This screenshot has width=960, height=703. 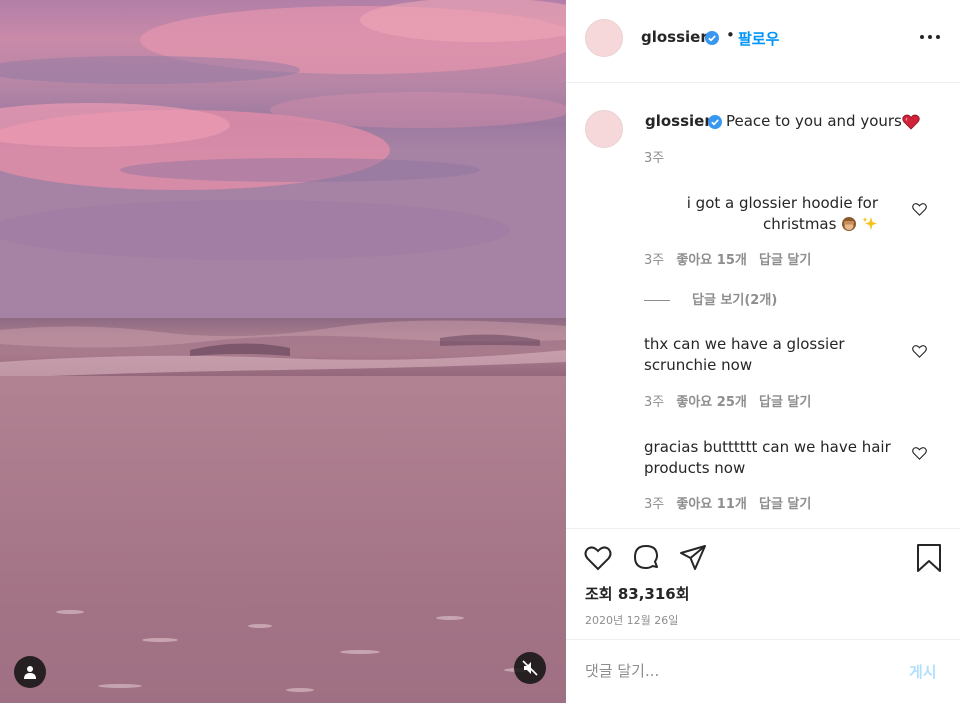 What do you see at coordinates (849, 224) in the screenshot?
I see `see-no-evil-monkey-emoji-icon` at bounding box center [849, 224].